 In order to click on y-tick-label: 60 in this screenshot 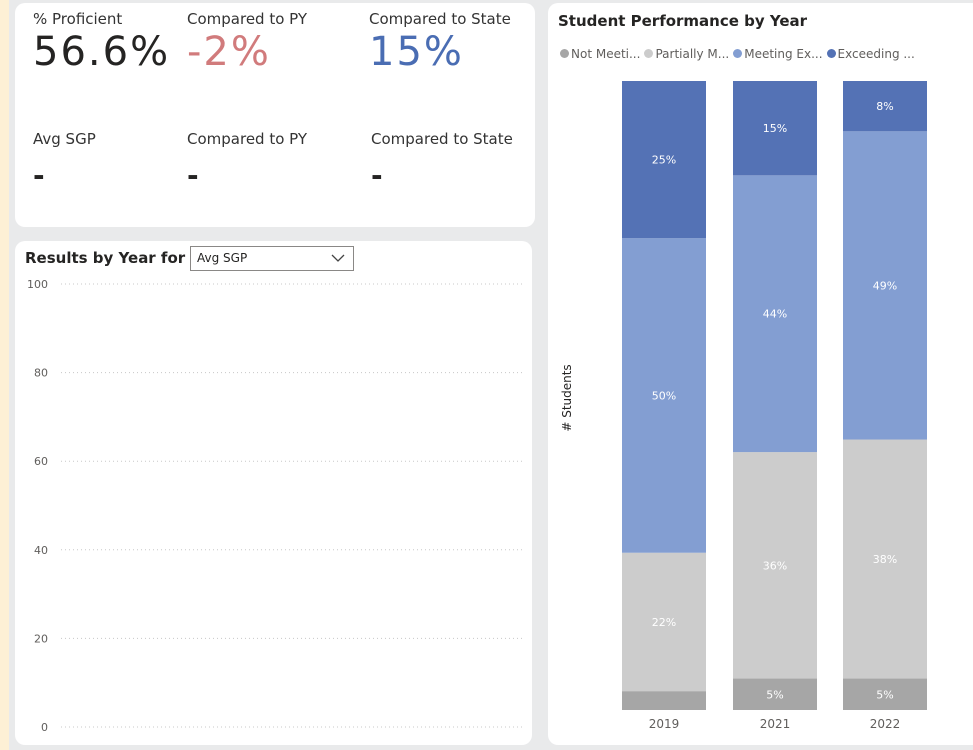, I will do `click(41, 461)`.